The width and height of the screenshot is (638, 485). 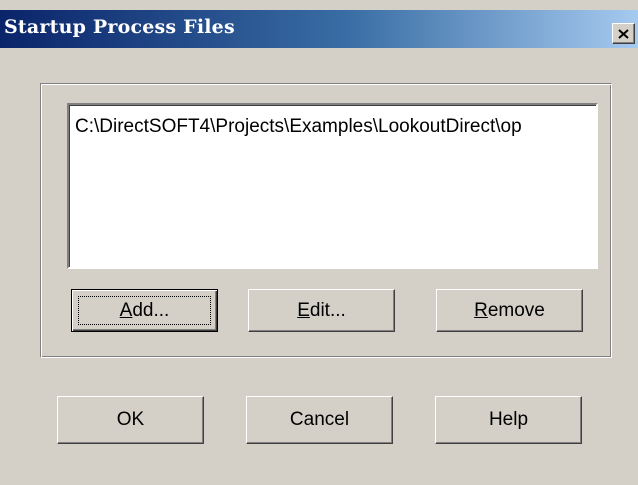 I want to click on cancel-button: Cancel, so click(x=319, y=420).